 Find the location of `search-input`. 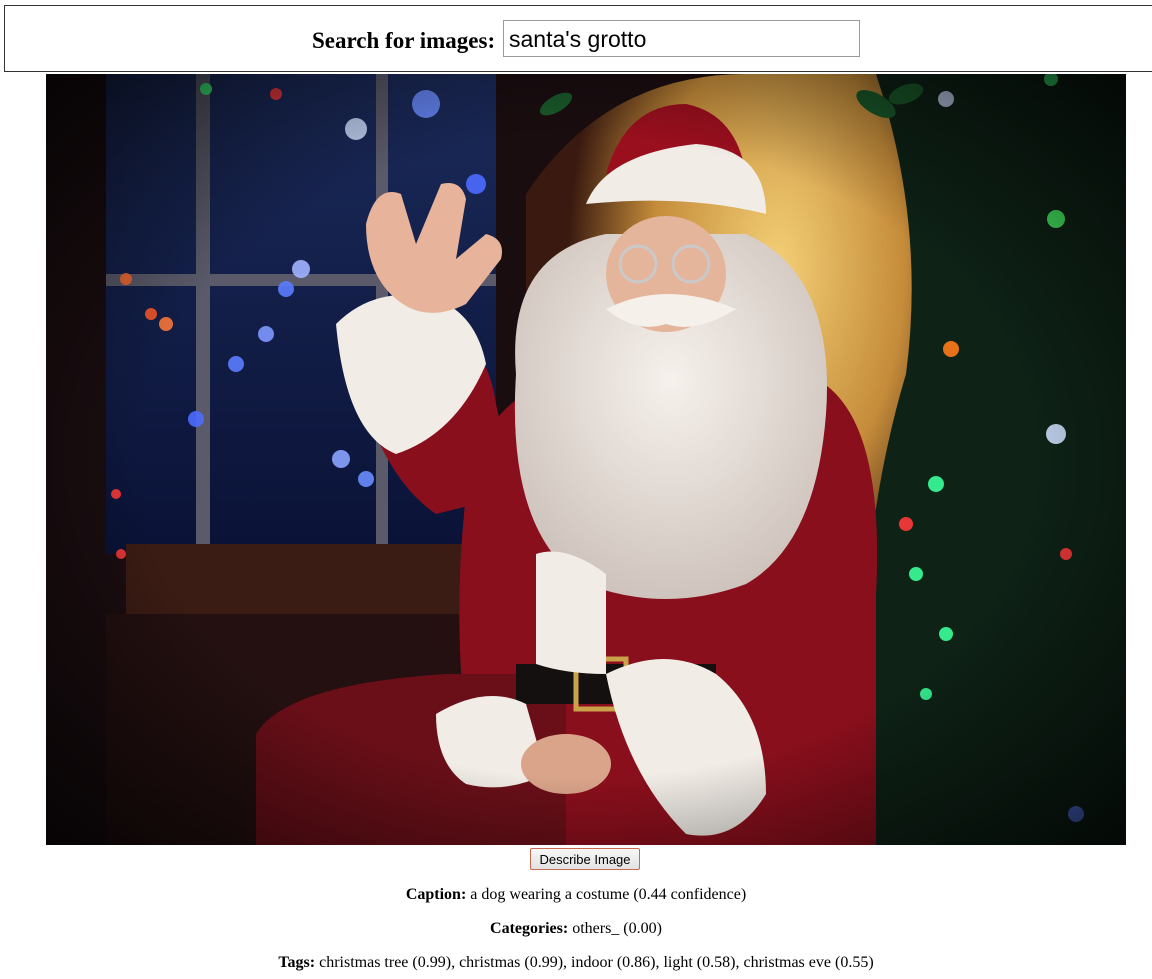

search-input is located at coordinates (681, 38).